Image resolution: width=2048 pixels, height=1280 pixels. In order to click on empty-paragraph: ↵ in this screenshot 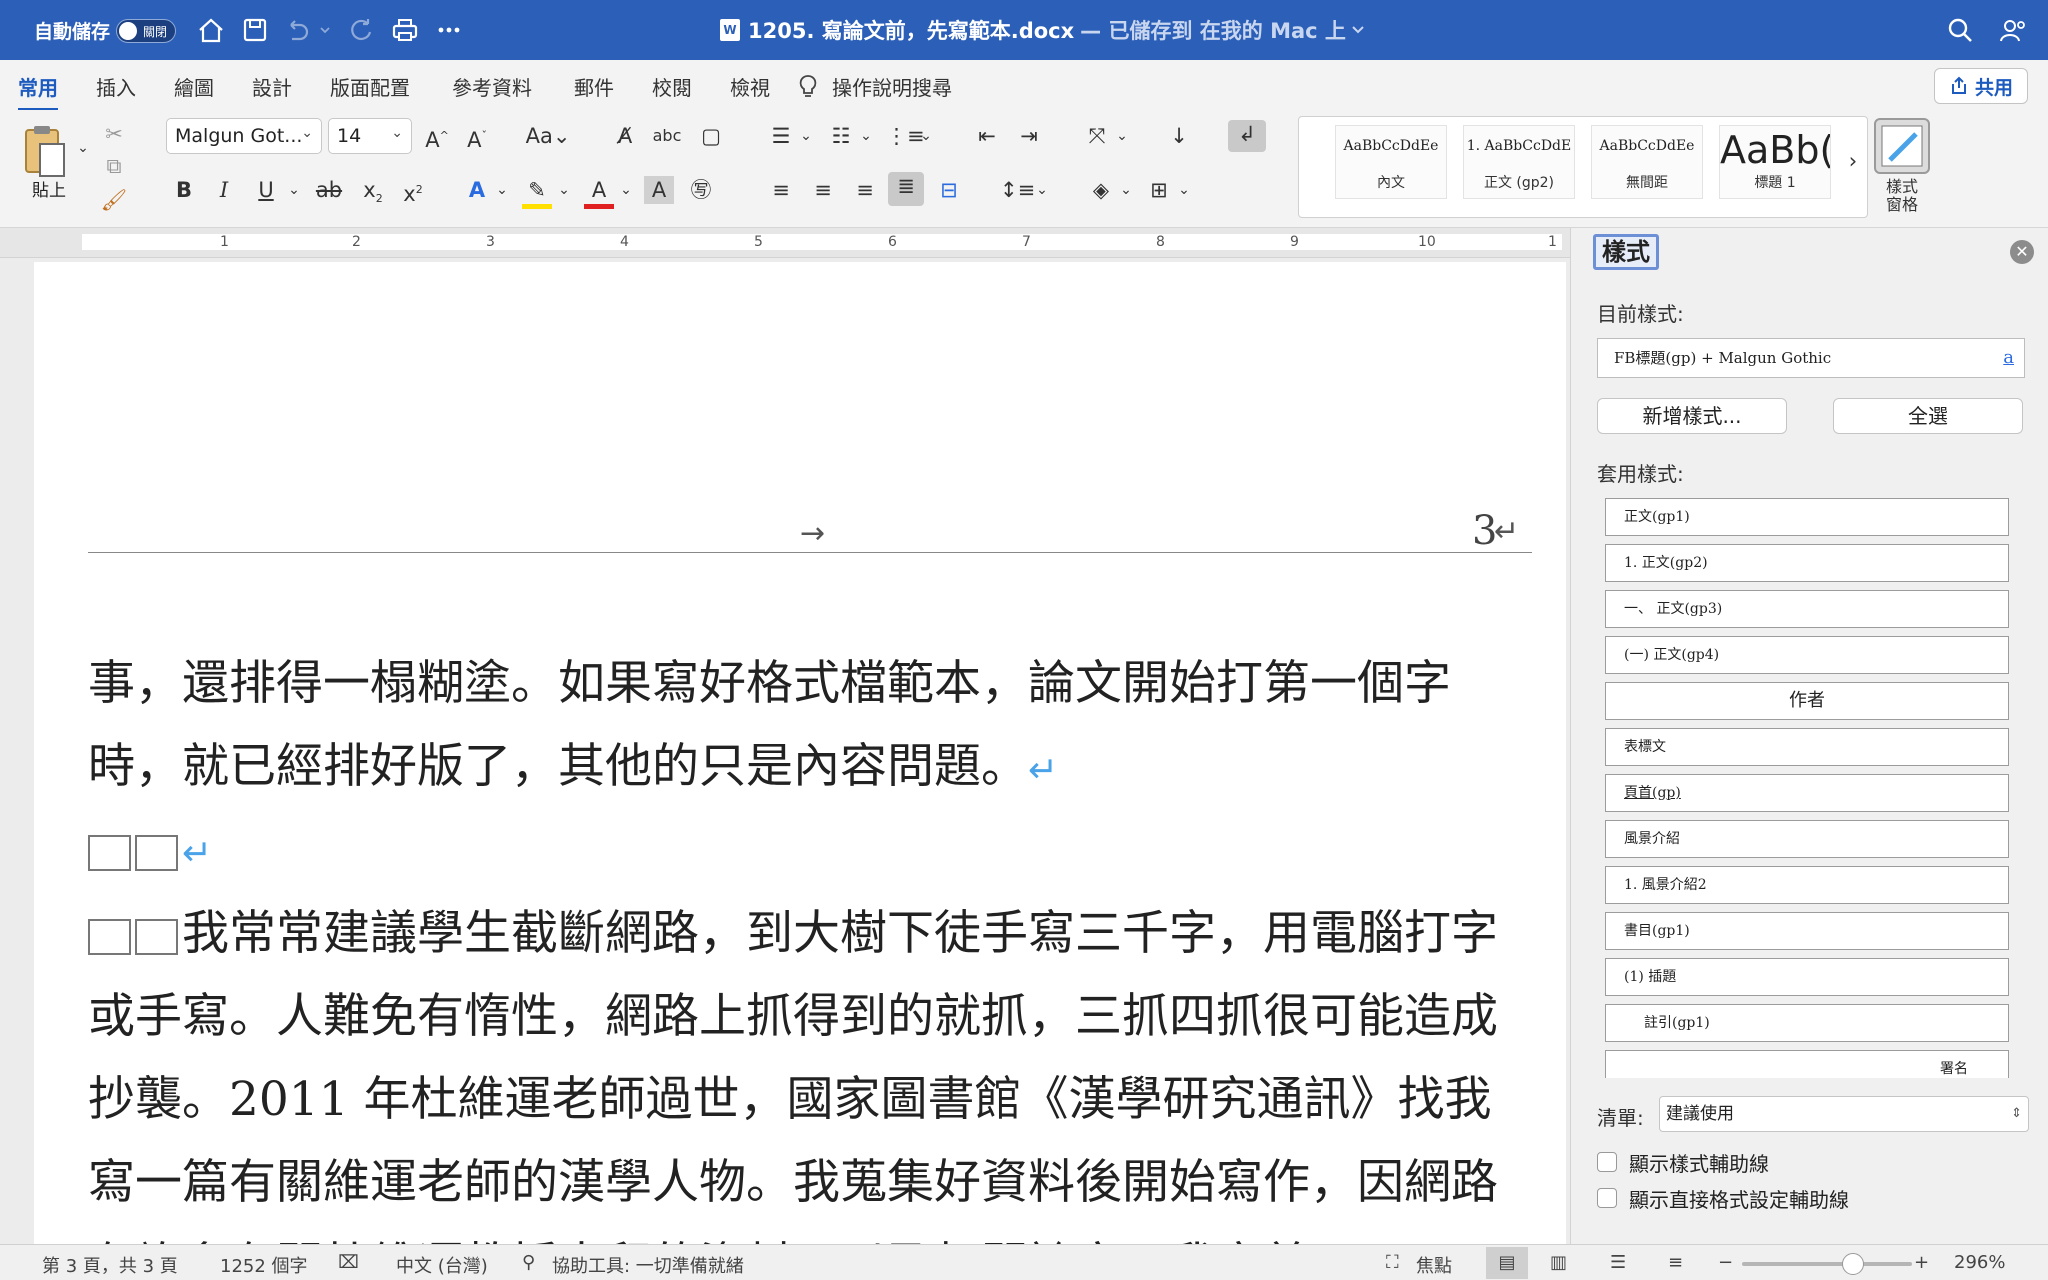, I will do `click(813, 851)`.